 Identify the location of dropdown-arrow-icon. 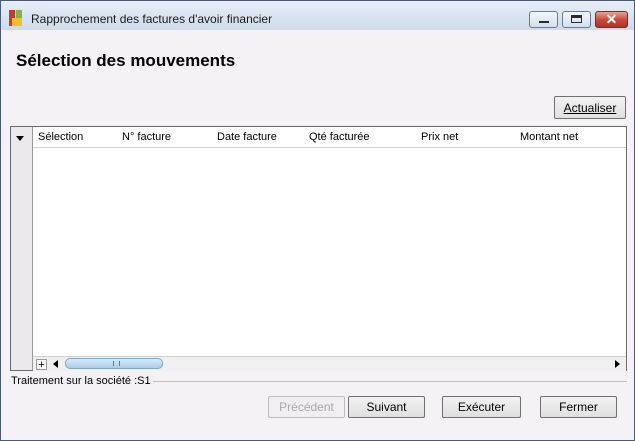
(20, 138).